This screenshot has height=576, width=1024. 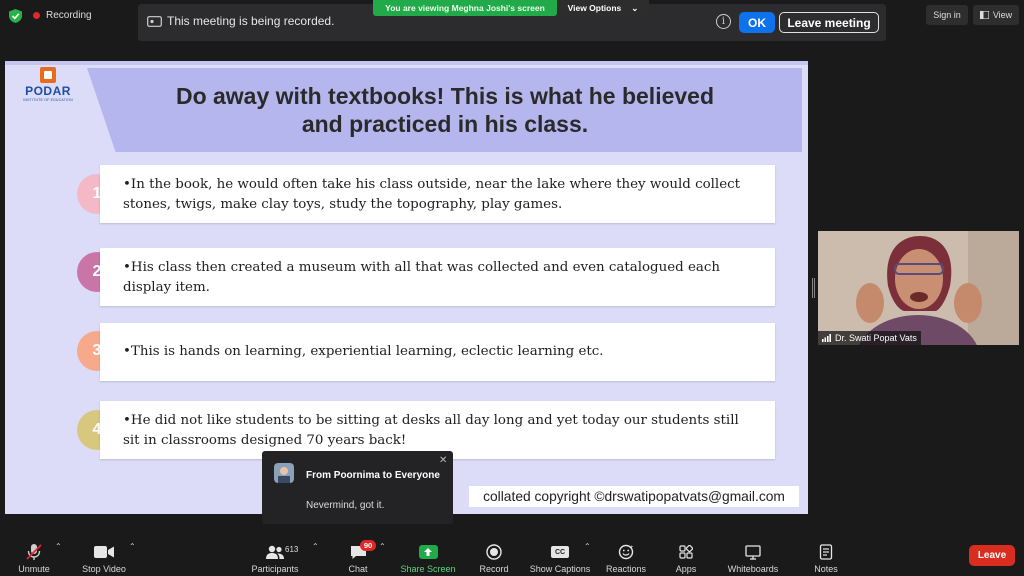 I want to click on unmute-button: Unmute, so click(x=34, y=557).